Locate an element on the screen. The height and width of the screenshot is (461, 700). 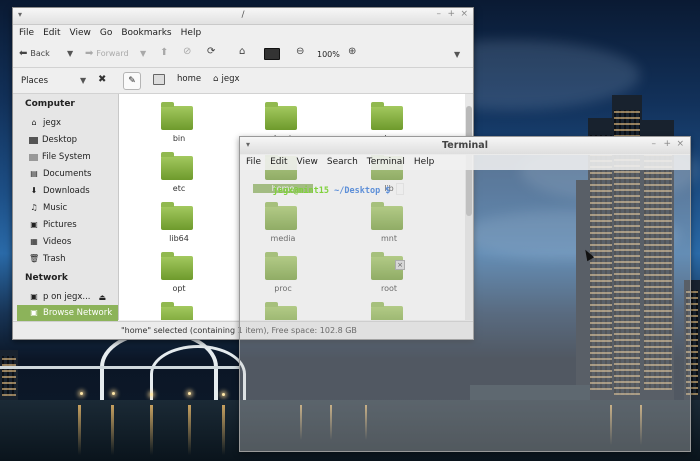
menu-terminal: Terminal is located at coordinates (386, 162).